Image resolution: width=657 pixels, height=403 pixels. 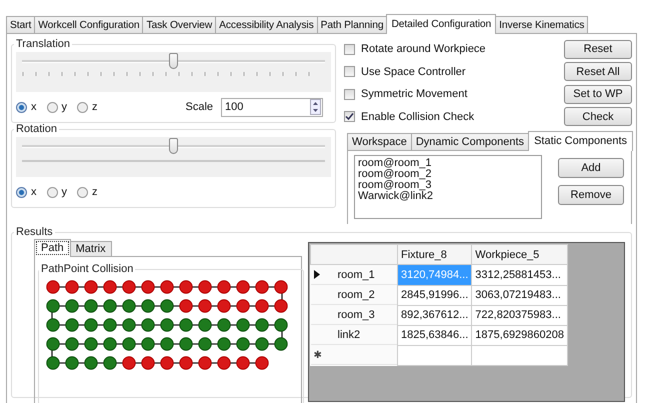 I want to click on row-label: link2, so click(x=349, y=334).